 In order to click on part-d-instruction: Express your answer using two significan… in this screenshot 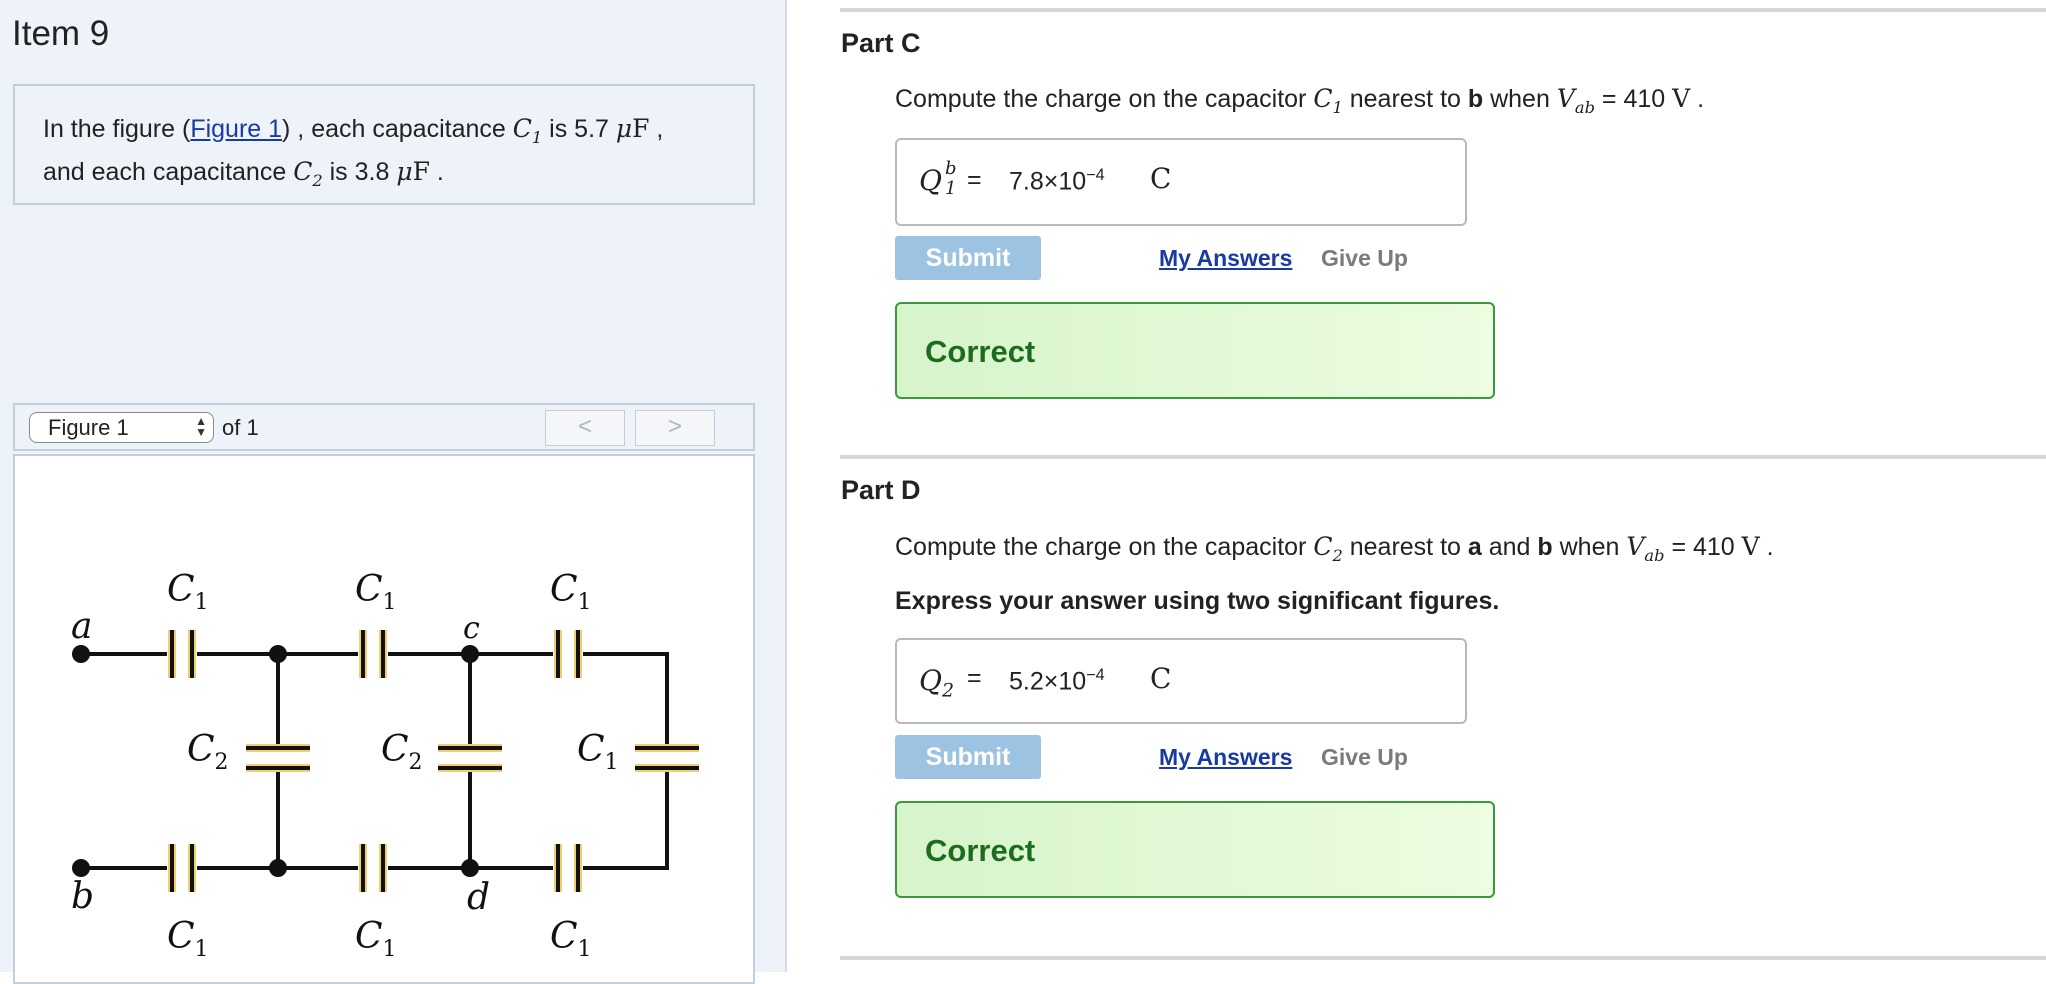, I will do `click(1197, 601)`.